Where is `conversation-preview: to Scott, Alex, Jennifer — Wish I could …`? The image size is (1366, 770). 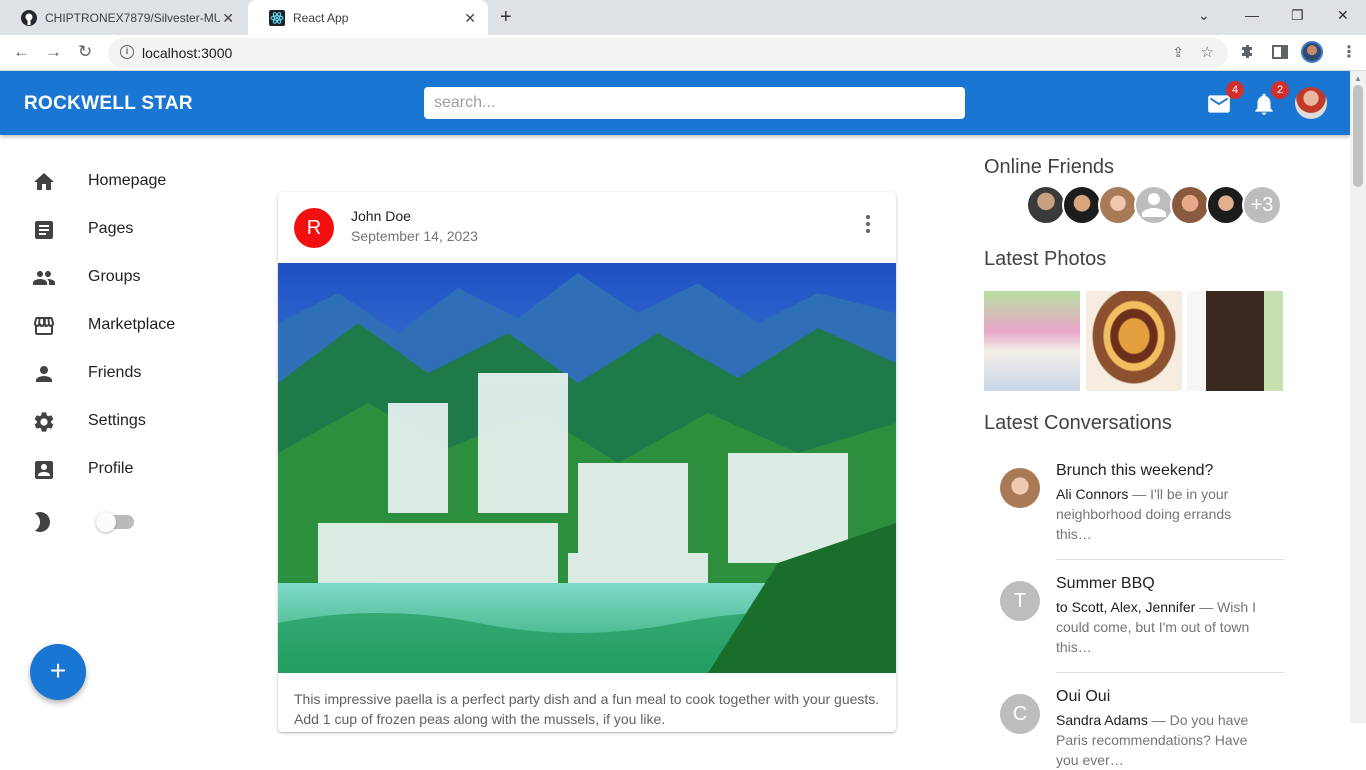
conversation-preview: to Scott, Alex, Jennifer — Wish I could … is located at coordinates (1161, 627).